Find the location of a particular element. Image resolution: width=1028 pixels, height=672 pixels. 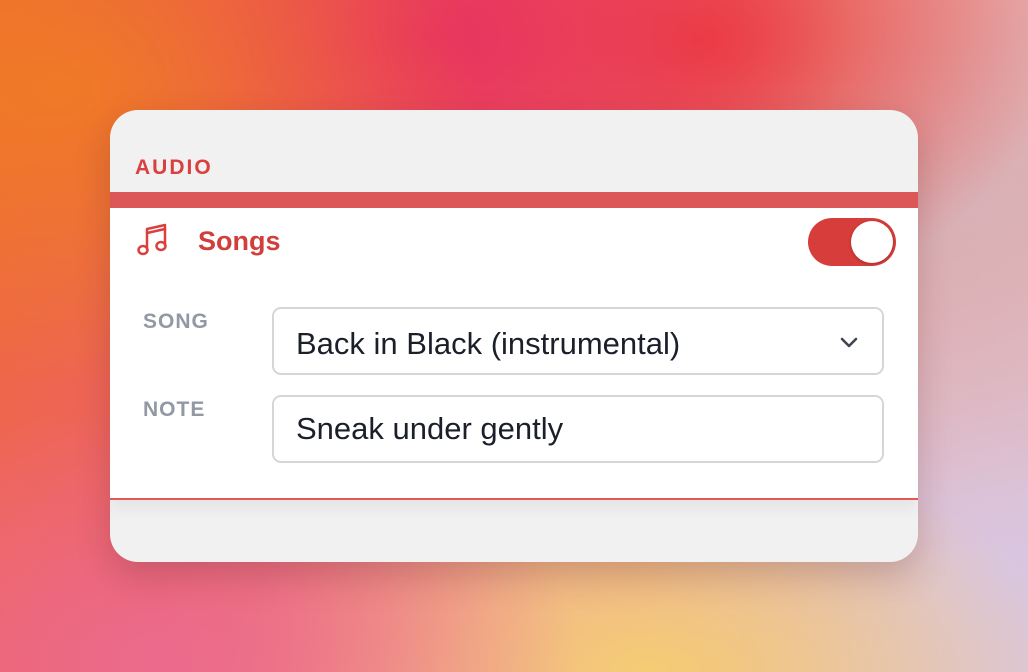

note-input is located at coordinates (578, 429).